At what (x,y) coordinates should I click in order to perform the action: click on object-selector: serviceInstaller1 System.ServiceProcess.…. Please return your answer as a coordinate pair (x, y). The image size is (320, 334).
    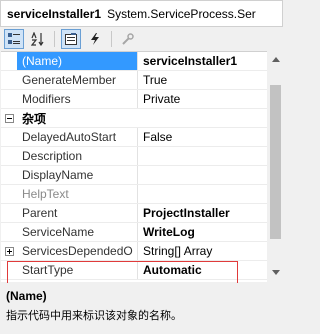
    Looking at the image, I should click on (141, 13).